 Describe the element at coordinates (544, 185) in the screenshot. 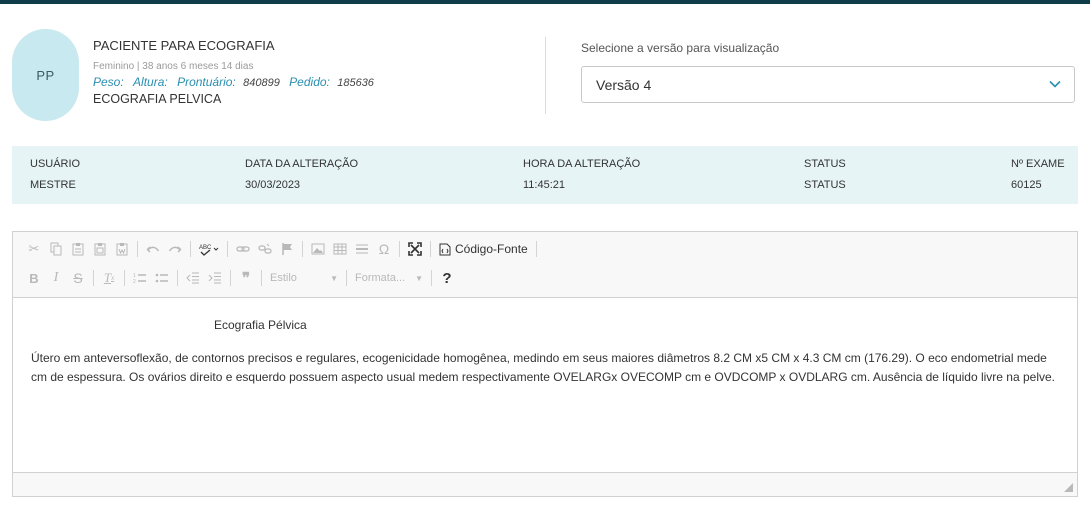

I see `info-value: 11:45:21` at that location.